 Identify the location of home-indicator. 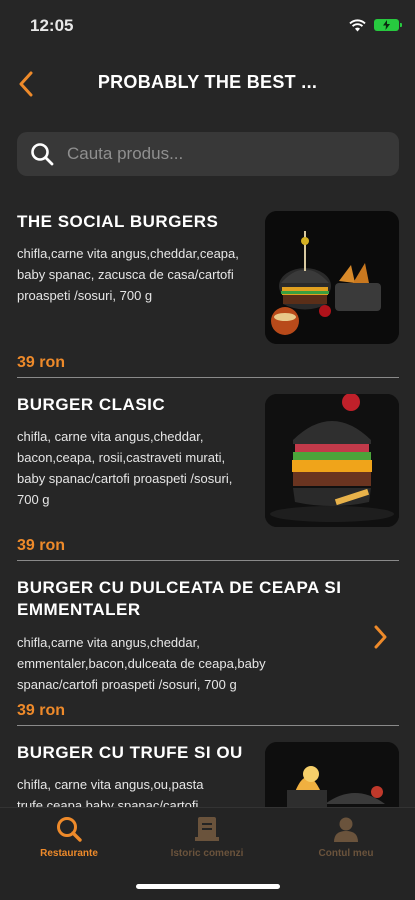
(208, 886).